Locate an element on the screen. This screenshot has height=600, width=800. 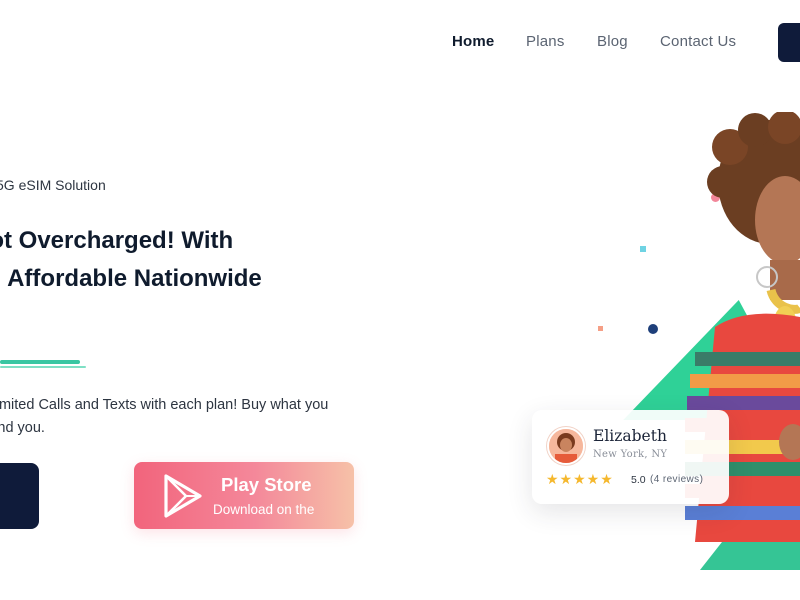
play-store-subtitle: Download on the is located at coordinates (264, 509).